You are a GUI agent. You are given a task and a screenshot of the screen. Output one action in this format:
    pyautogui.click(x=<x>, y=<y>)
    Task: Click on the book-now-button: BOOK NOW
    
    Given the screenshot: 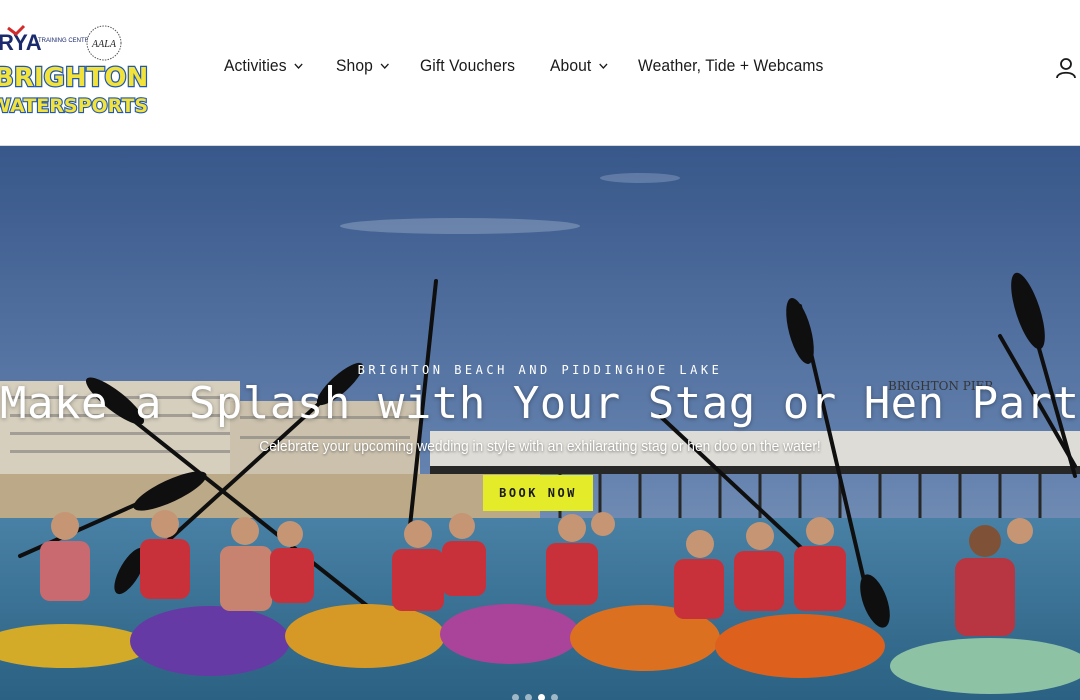 What is the action you would take?
    pyautogui.click(x=538, y=493)
    